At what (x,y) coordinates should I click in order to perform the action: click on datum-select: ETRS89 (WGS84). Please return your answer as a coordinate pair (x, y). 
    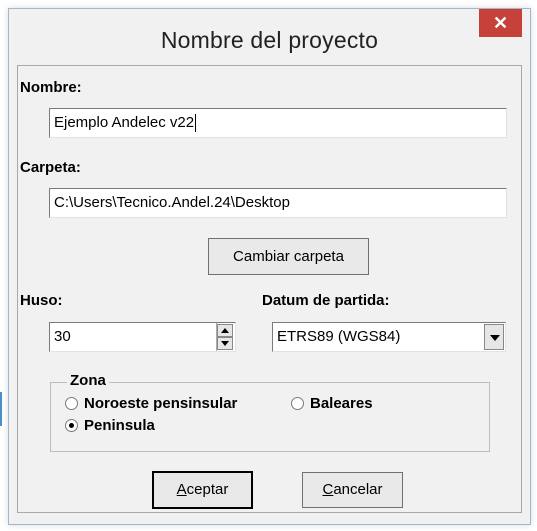
    Looking at the image, I should click on (389, 337).